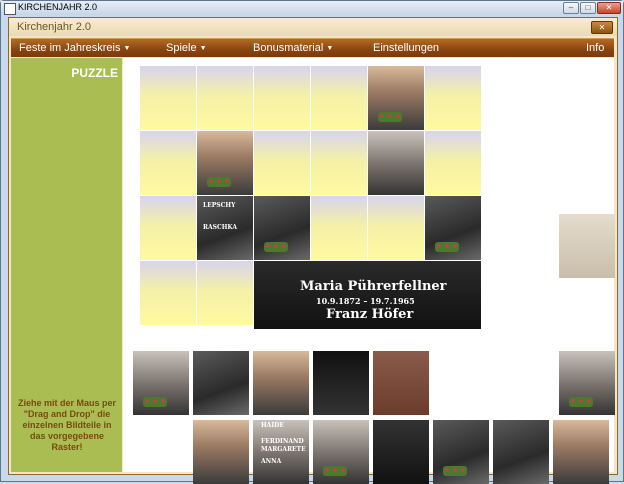  I want to click on puzzle-piece: HAIDE FERDINAND MARGARETE ANNA, so click(281, 452).